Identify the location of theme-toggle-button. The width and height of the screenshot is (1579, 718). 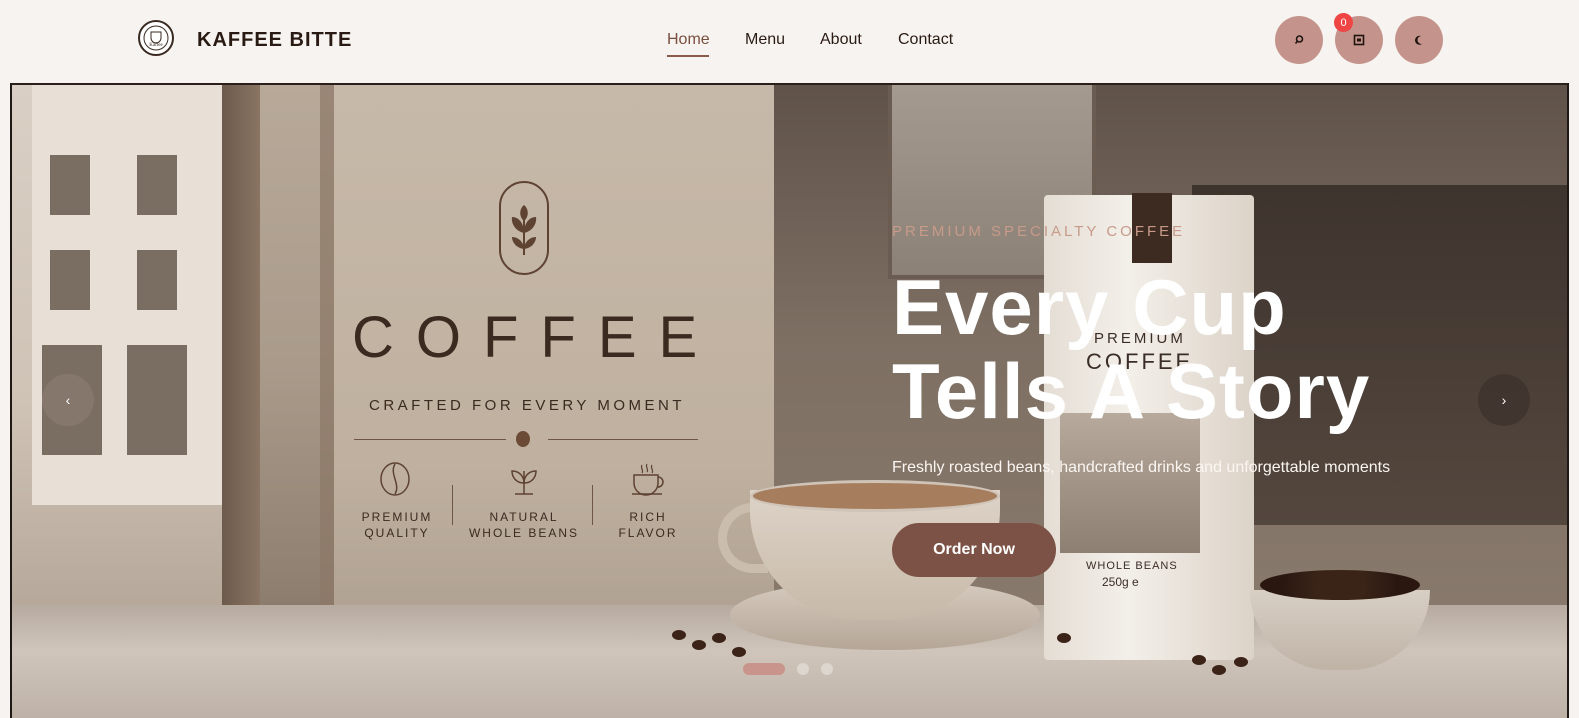
(1419, 40).